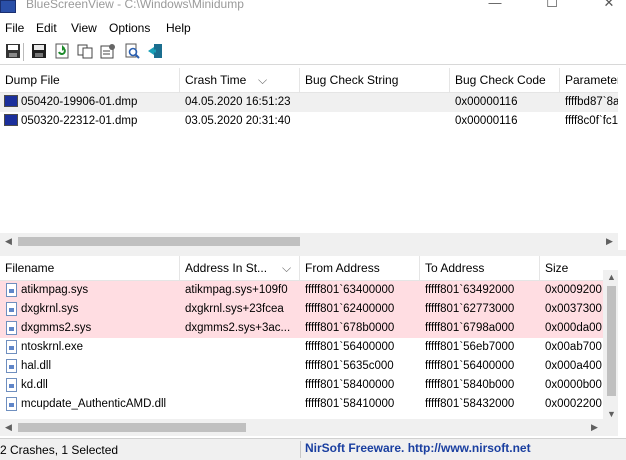  What do you see at coordinates (591, 121) in the screenshot?
I see `parameter: ffff8c0f`fc1` at bounding box center [591, 121].